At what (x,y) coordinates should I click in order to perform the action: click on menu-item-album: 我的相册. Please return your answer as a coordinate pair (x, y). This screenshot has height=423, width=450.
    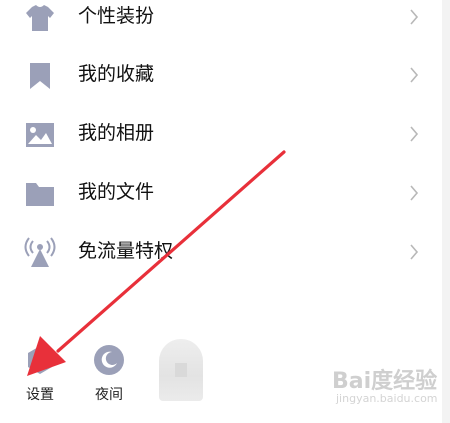
    Looking at the image, I should click on (221, 134).